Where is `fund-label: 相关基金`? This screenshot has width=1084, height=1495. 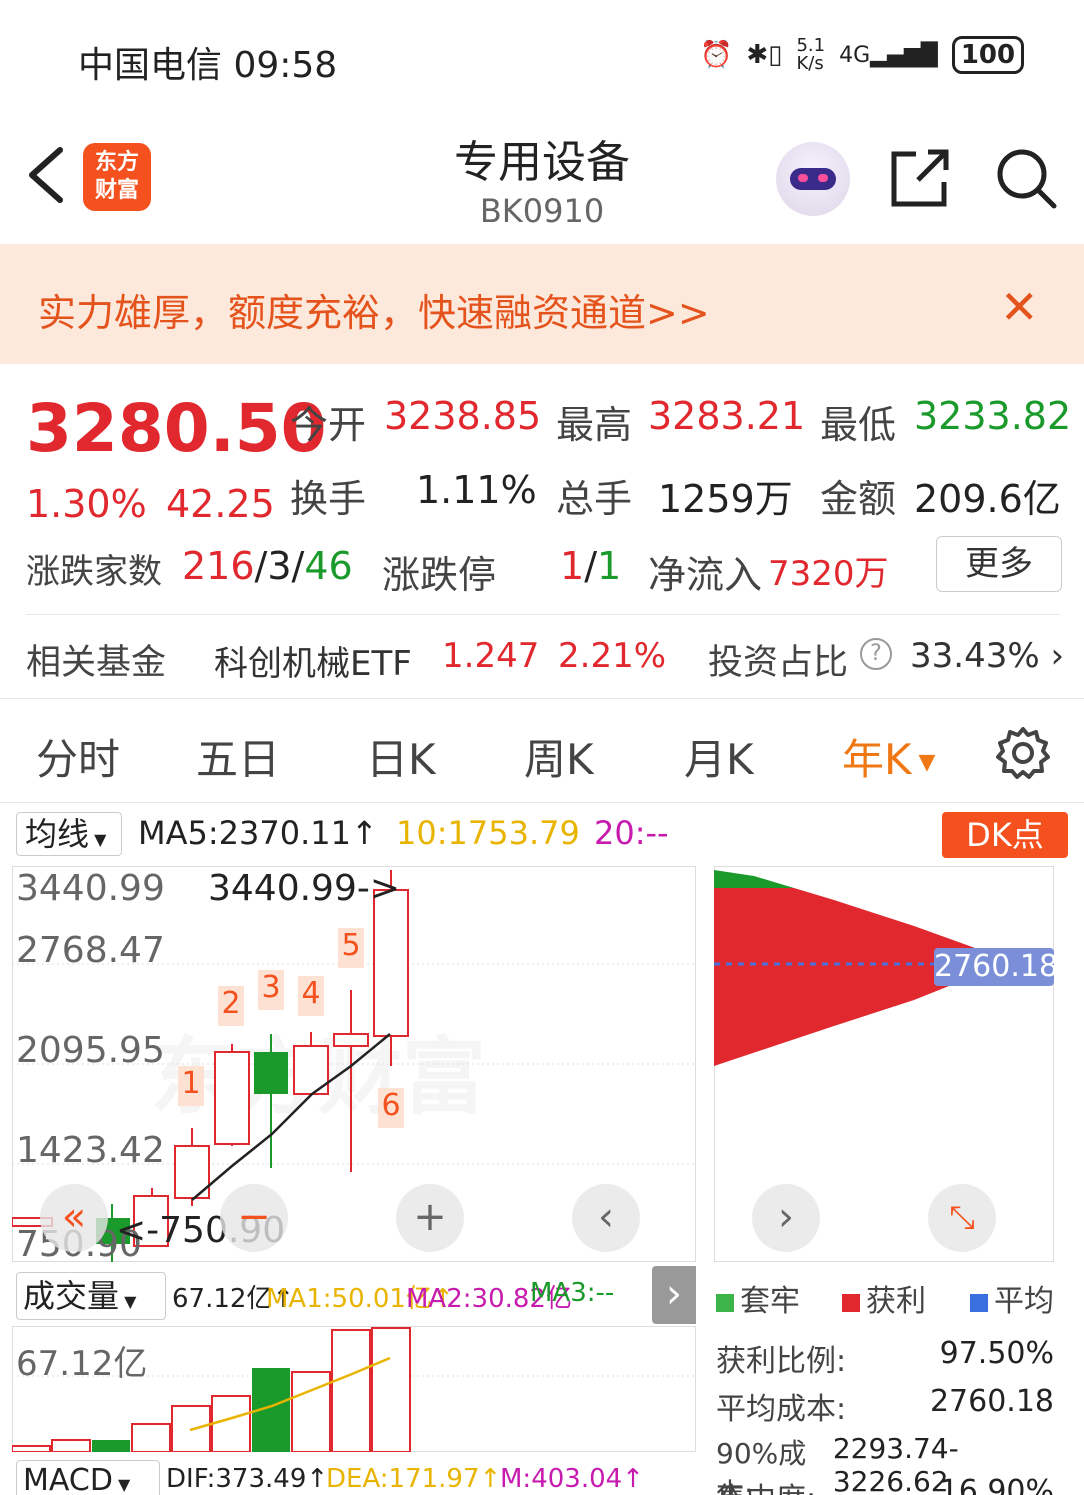
fund-label: 相关基金 is located at coordinates (96, 663).